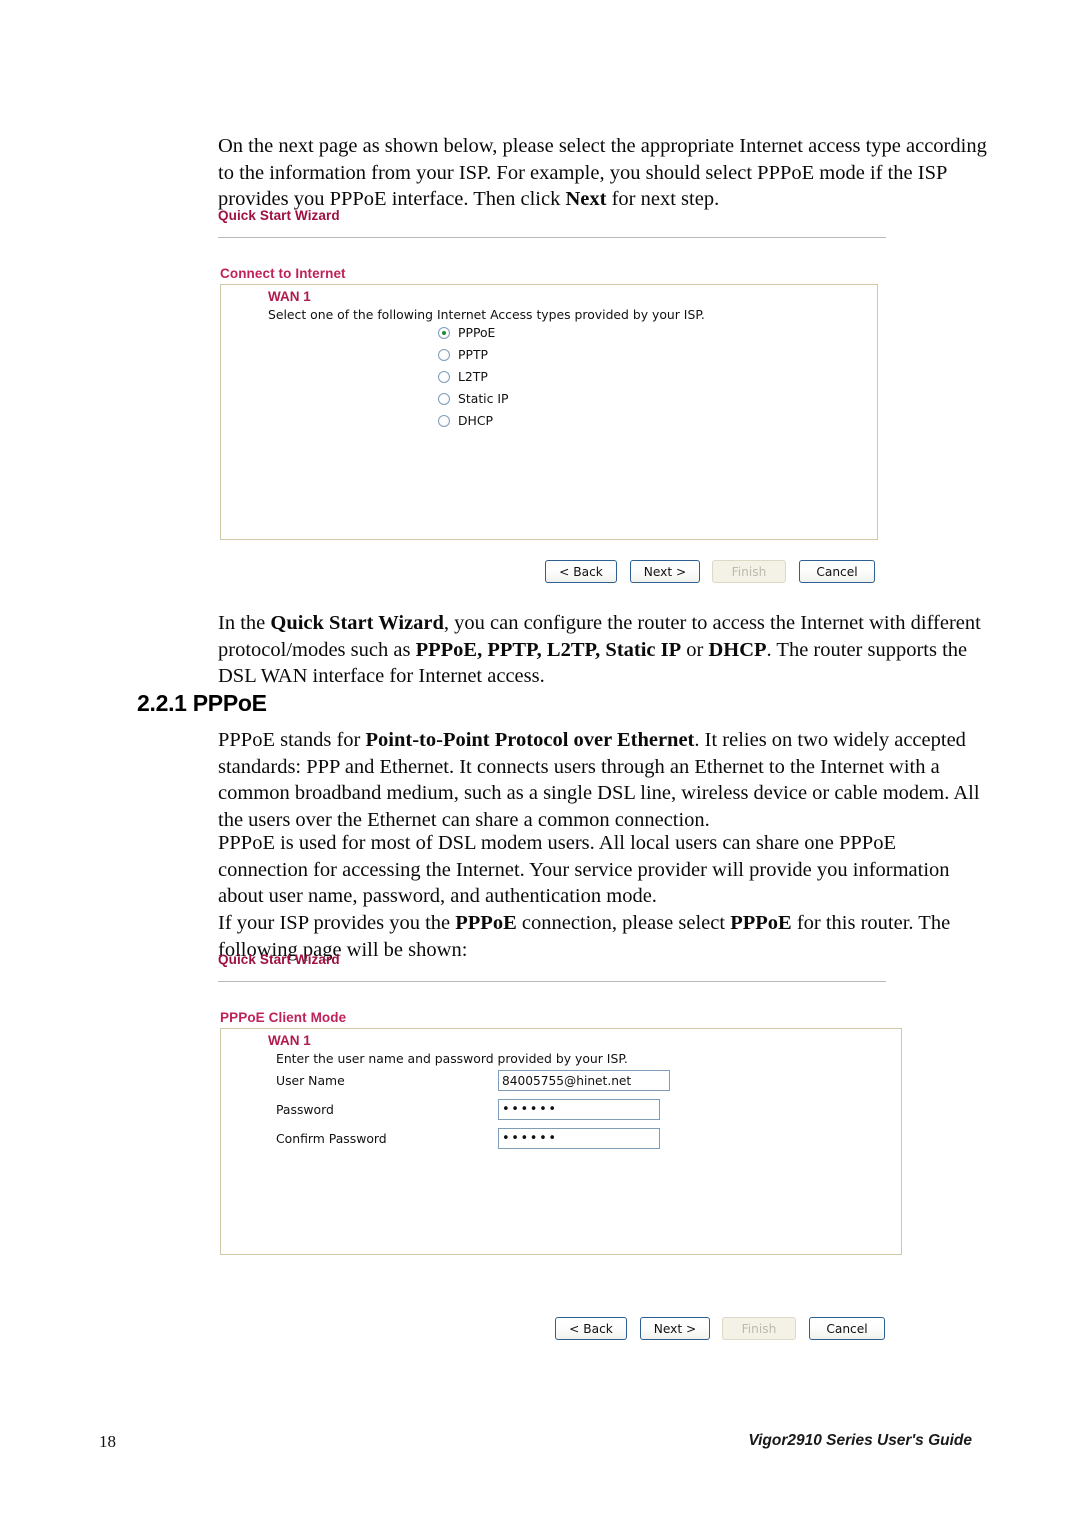 This screenshot has height=1528, width=1080. Describe the element at coordinates (331, 1138) in the screenshot. I see `label-confirm-password: Confirm Password` at that location.